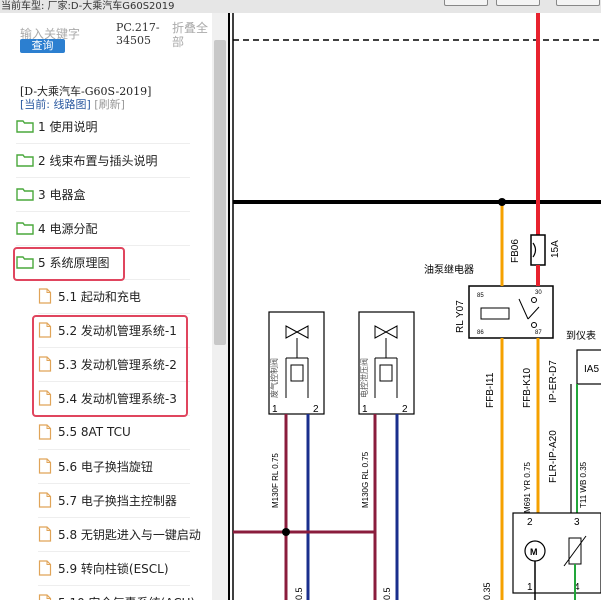 This screenshot has height=600, width=601. Describe the element at coordinates (530, 522) in the screenshot. I see `pump-pin-2: 2` at that location.